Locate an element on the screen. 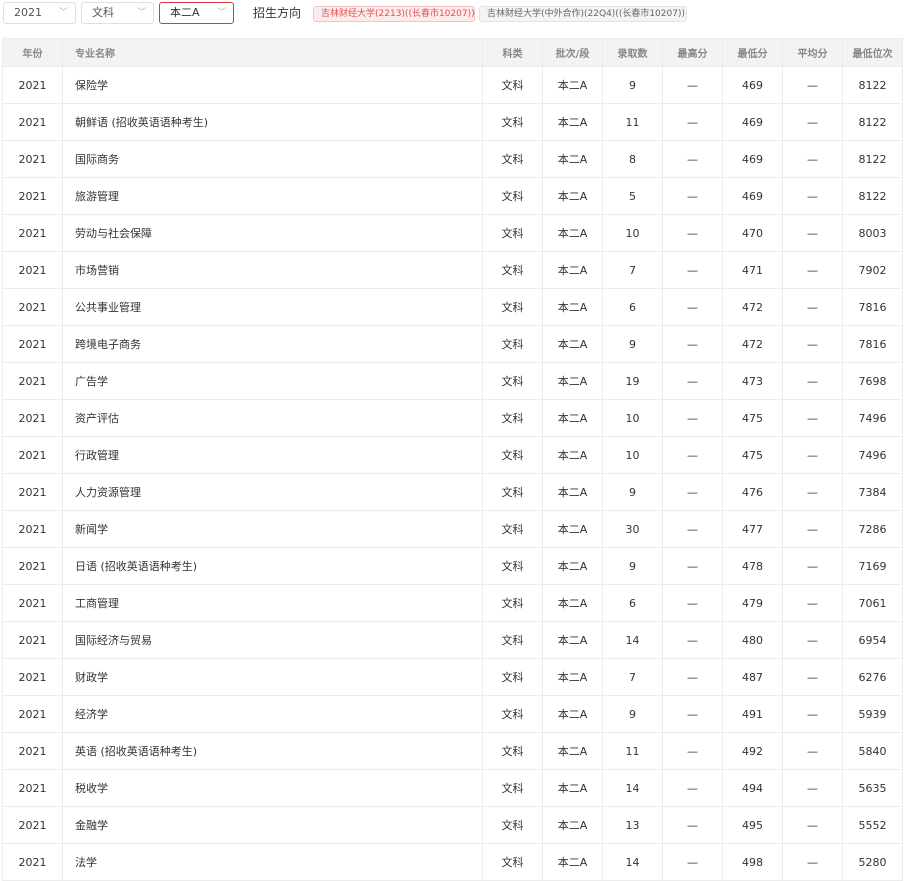 This screenshot has height=881, width=910. cell-major: 保险学 is located at coordinates (272, 85).